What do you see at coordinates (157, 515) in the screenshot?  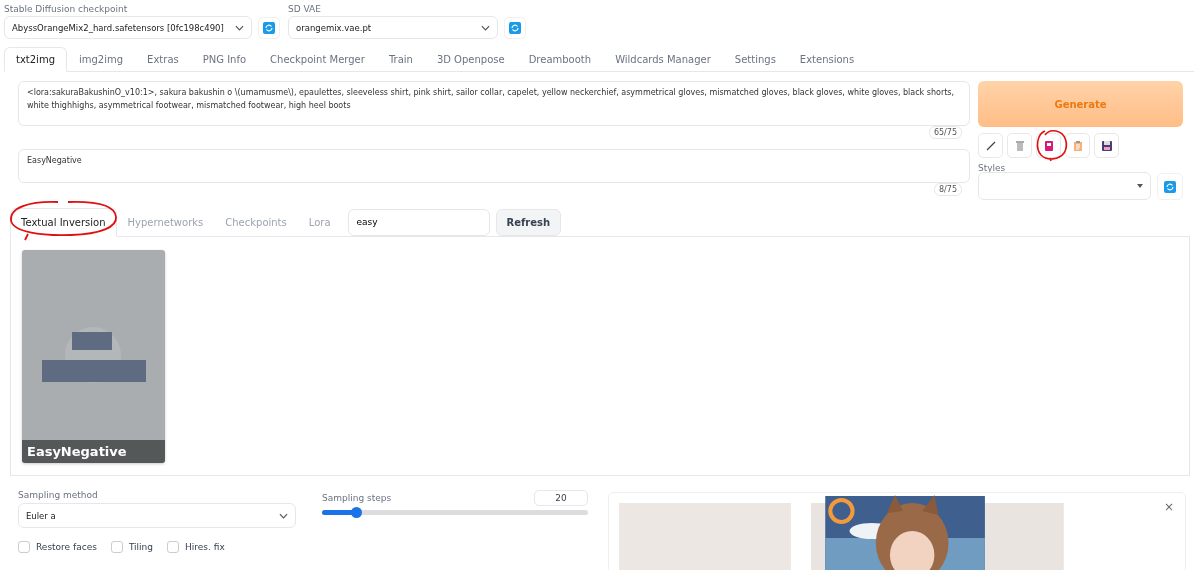 I see `dropdown: Euler a` at bounding box center [157, 515].